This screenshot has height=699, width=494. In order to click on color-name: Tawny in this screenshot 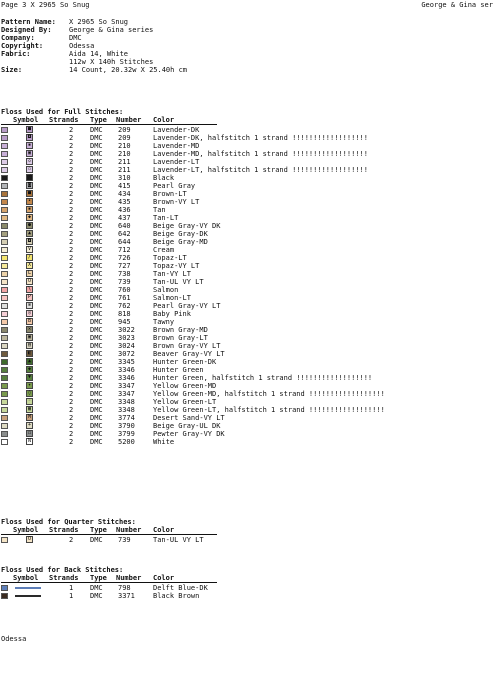, I will do `click(164, 322)`.